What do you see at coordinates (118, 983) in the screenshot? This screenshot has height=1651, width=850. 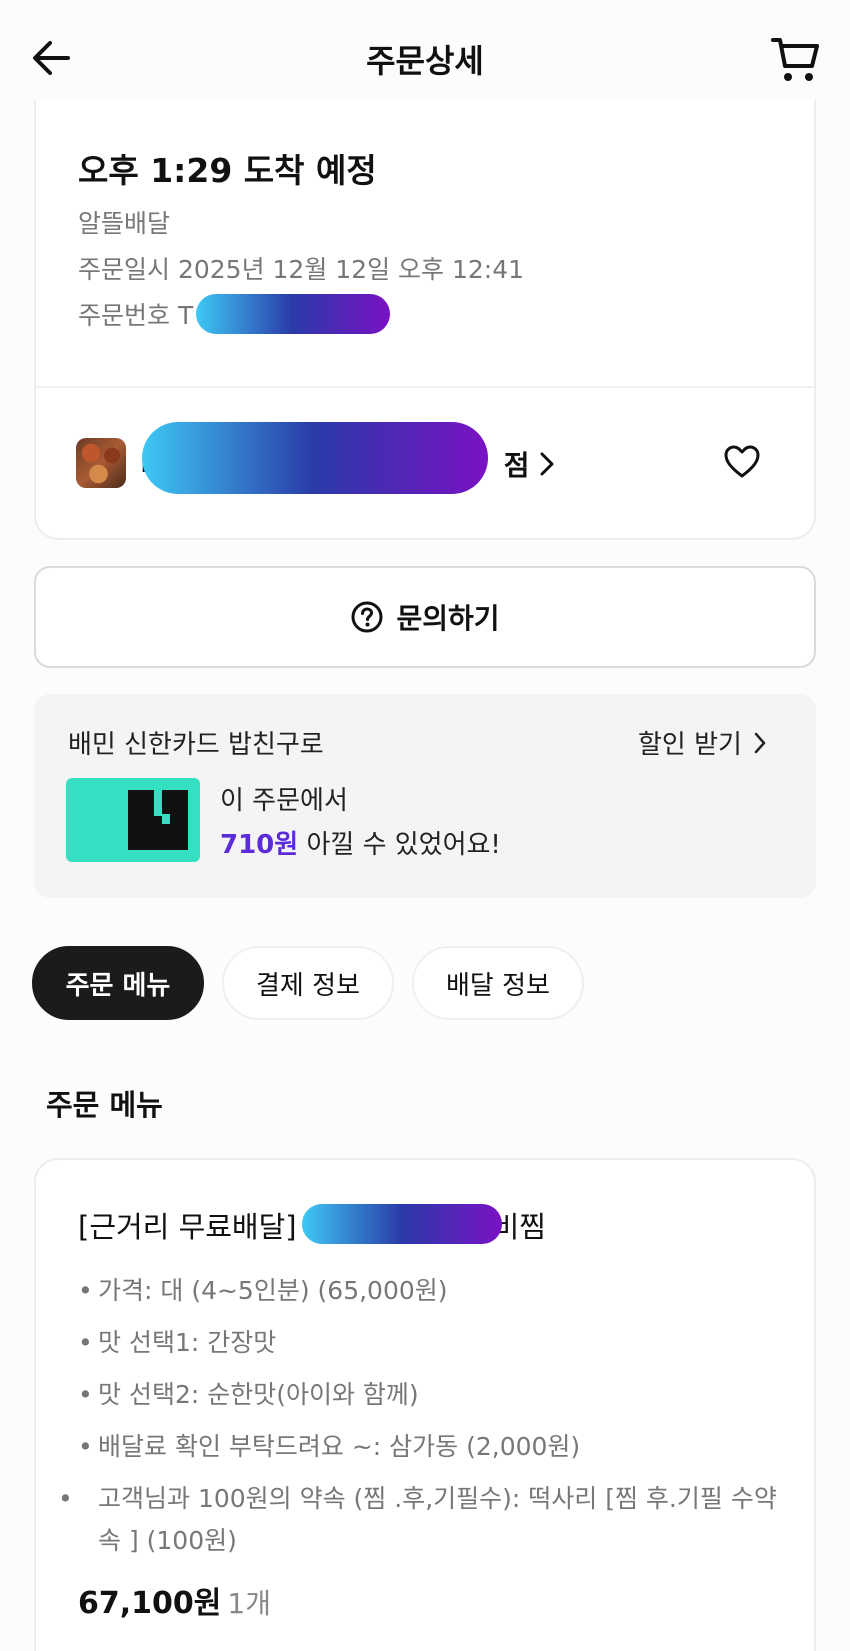 I see `tab-order-menu: 주문 메뉴` at bounding box center [118, 983].